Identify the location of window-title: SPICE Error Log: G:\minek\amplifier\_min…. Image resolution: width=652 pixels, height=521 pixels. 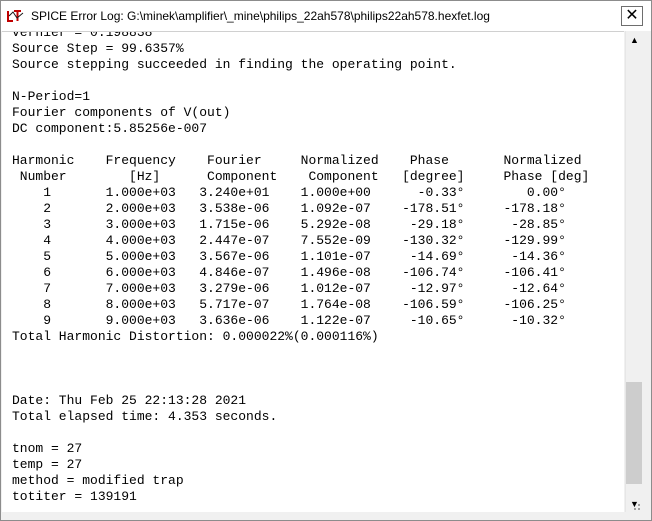
(260, 16).